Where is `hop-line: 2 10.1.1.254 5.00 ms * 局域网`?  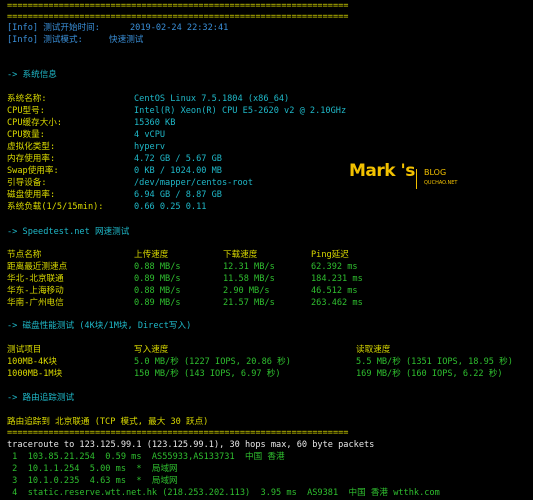 hop-line: 2 10.1.1.254 5.00 ms * 局域网 is located at coordinates (92, 469).